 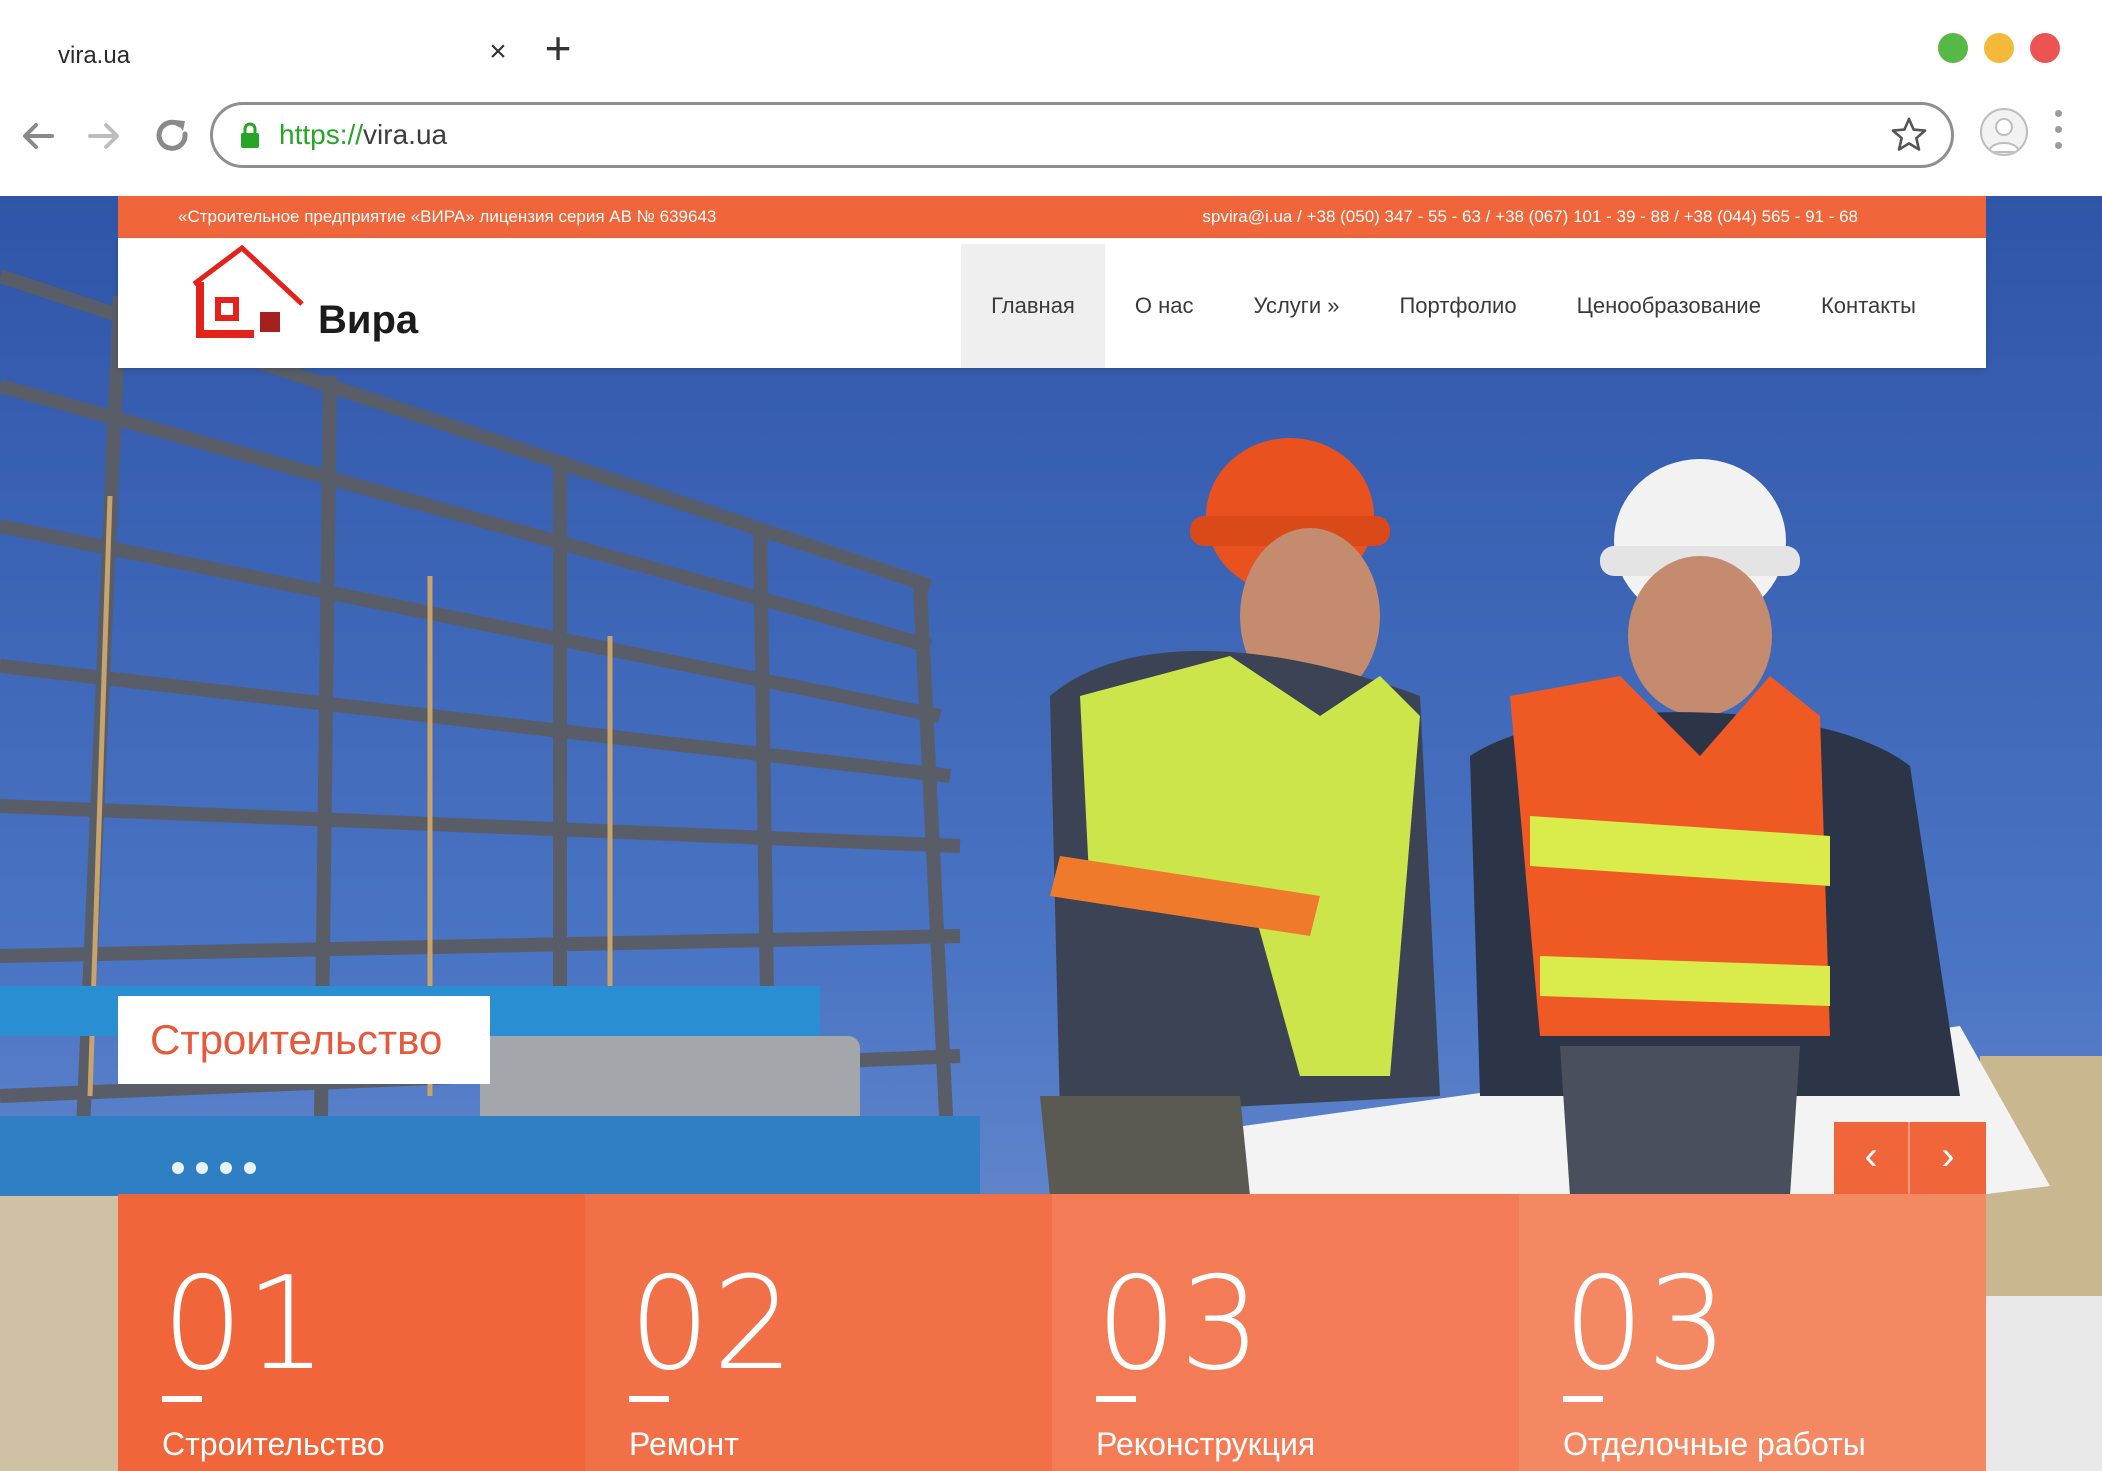 What do you see at coordinates (2004, 135) in the screenshot?
I see `user-silhouette-icon` at bounding box center [2004, 135].